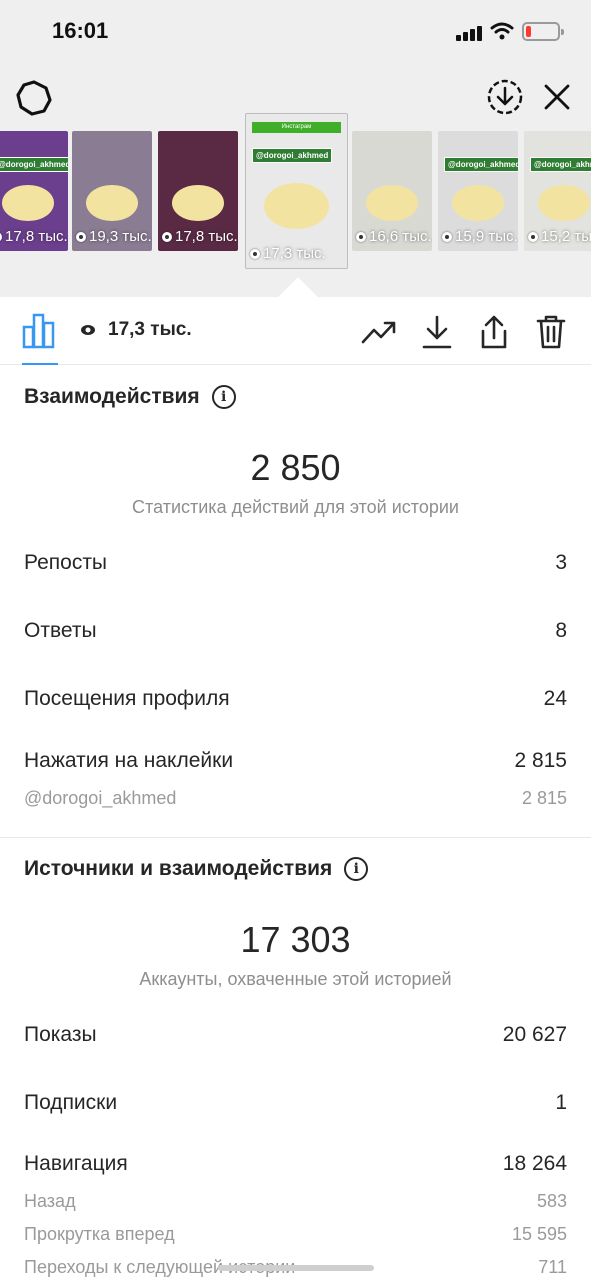 The width and height of the screenshot is (591, 1280). I want to click on thumbnail-views: 16,6 тыс., so click(394, 236).